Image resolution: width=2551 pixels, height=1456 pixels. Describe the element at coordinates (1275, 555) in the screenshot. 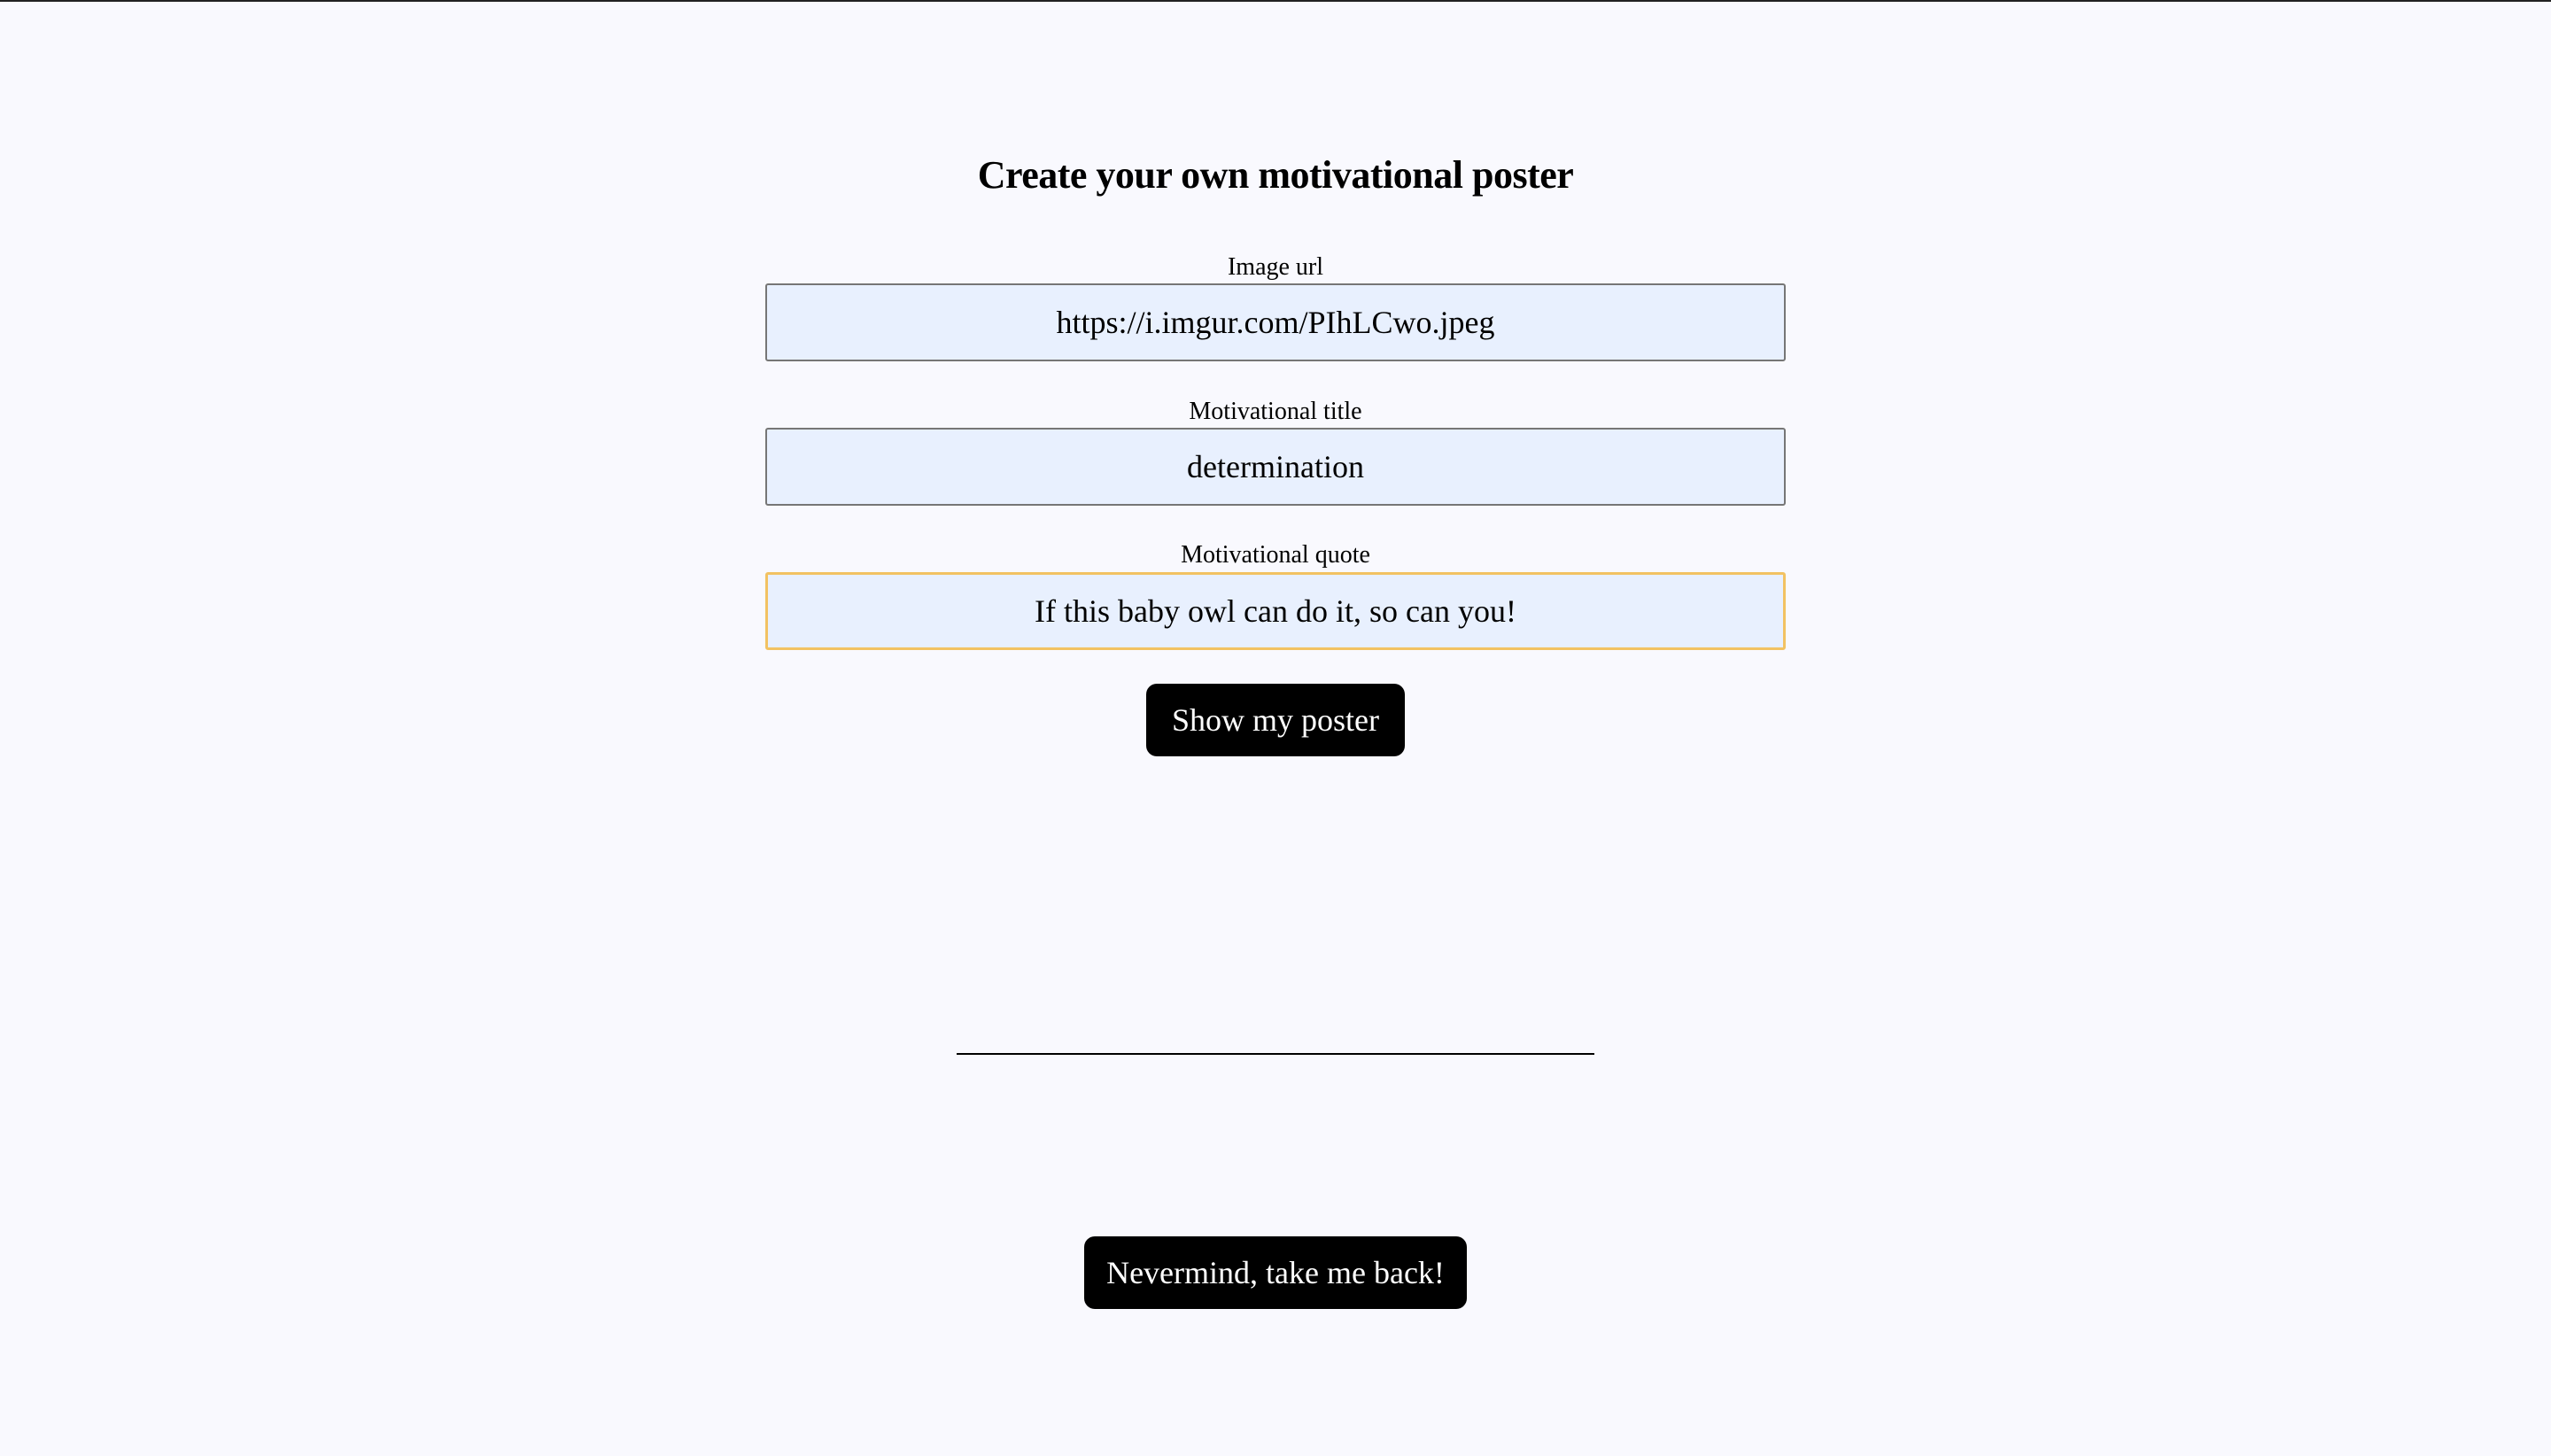

I see `motivational-quote-label: Motivational quote` at that location.